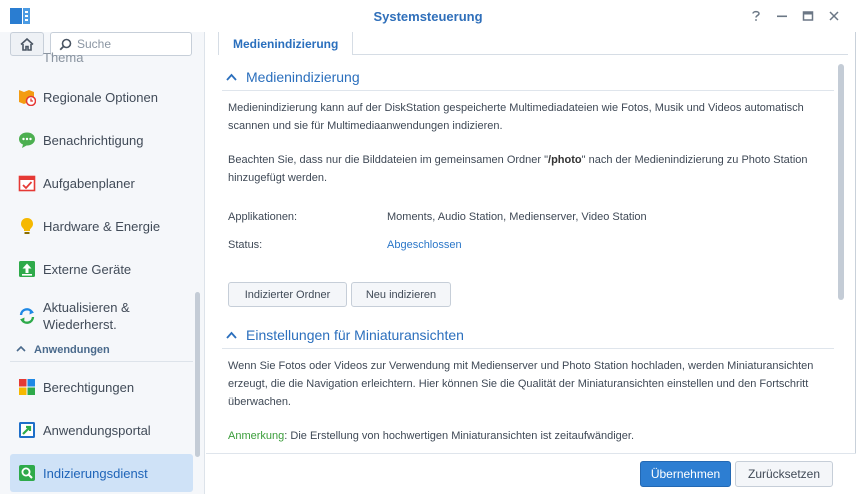  Describe the element at coordinates (27, 183) in the screenshot. I see `task-scheduler-icon` at that location.